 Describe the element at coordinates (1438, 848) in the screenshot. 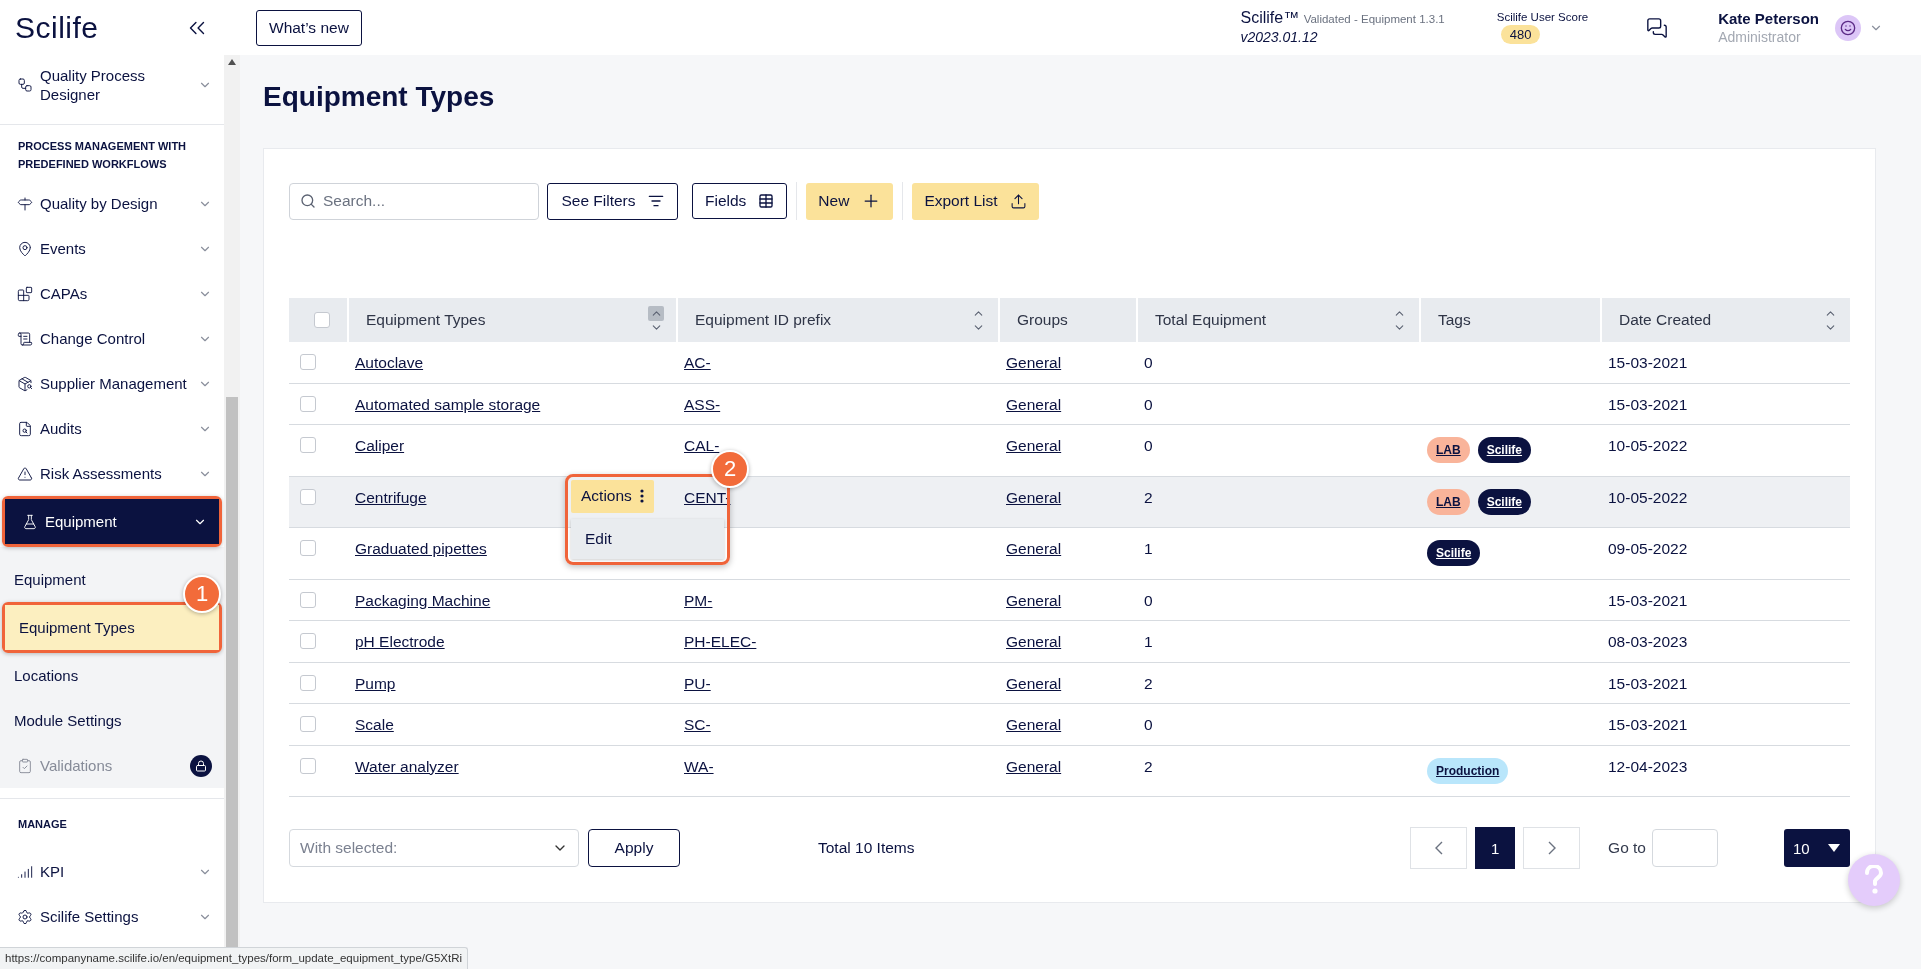

I see `chevron-left-icon` at that location.